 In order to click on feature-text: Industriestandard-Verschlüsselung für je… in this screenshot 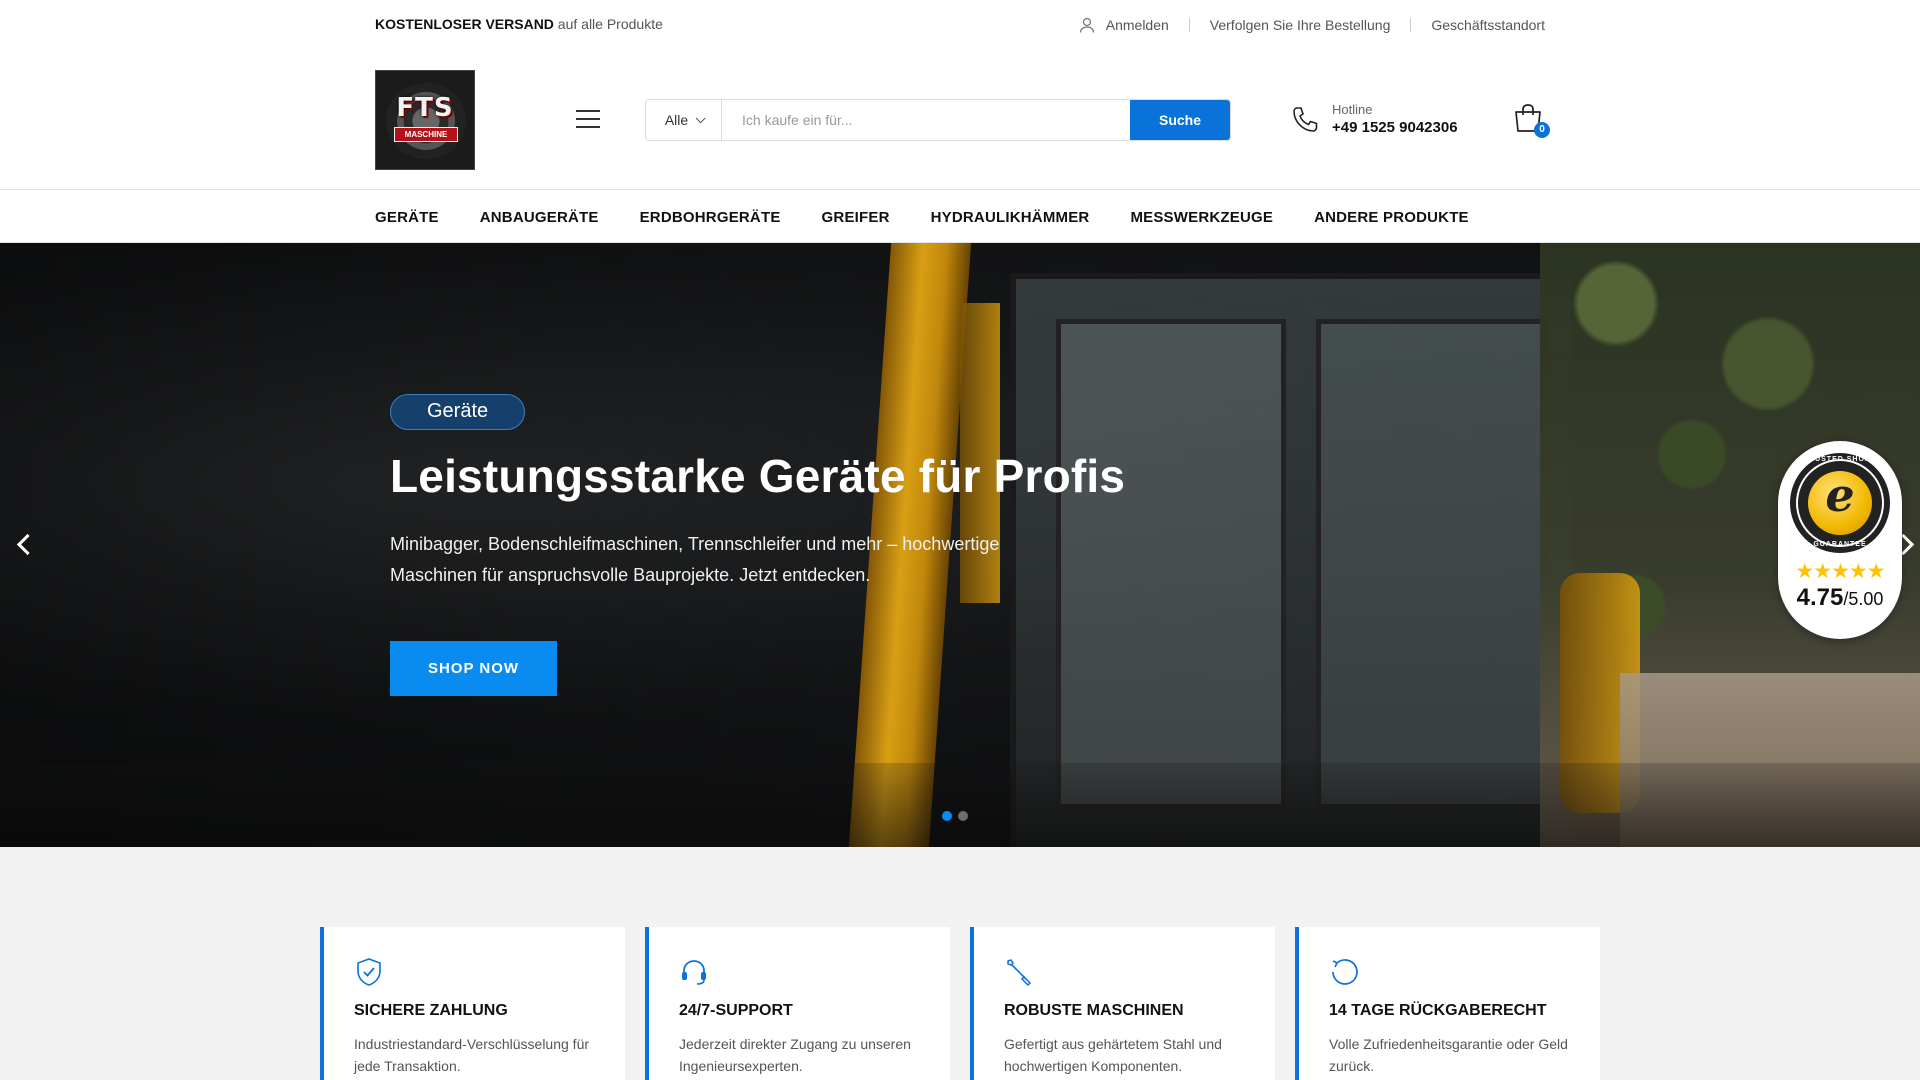, I will do `click(472, 1055)`.